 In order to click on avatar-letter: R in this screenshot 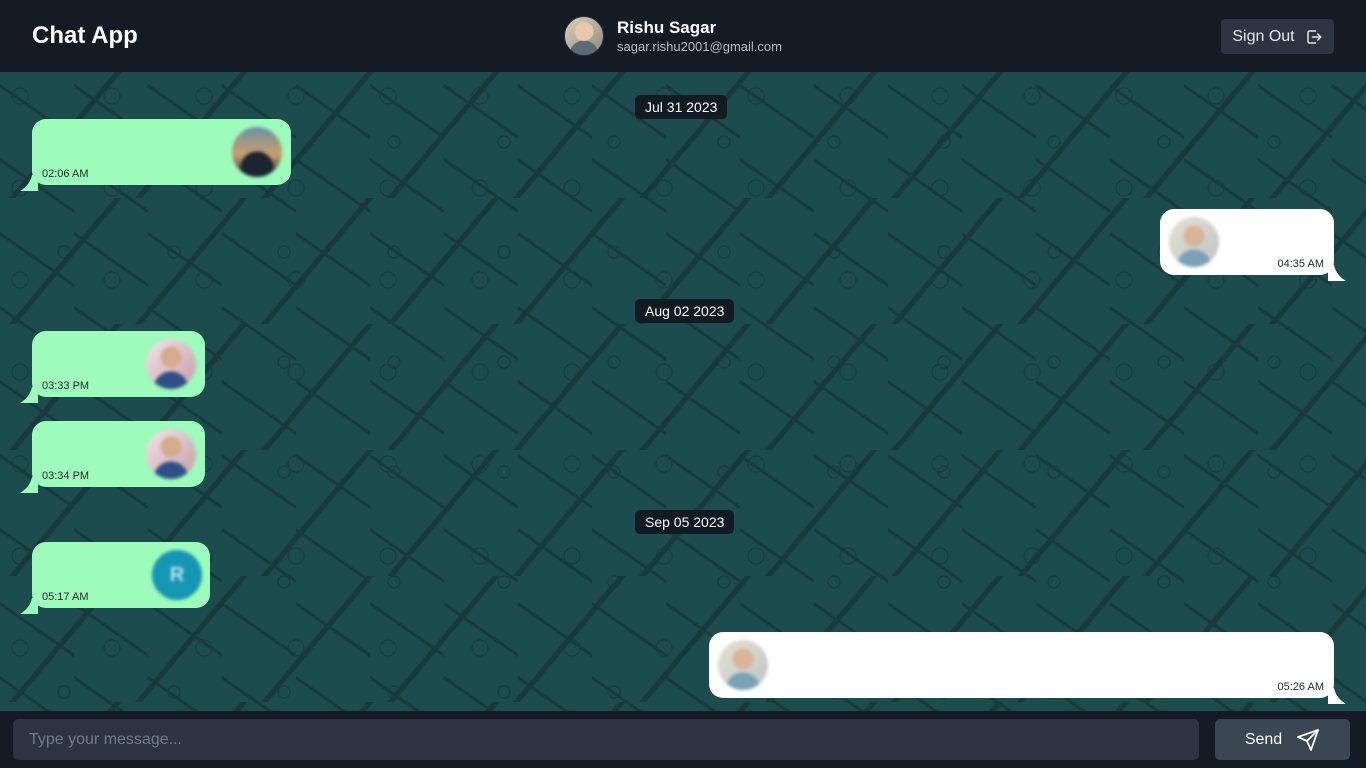, I will do `click(177, 574)`.